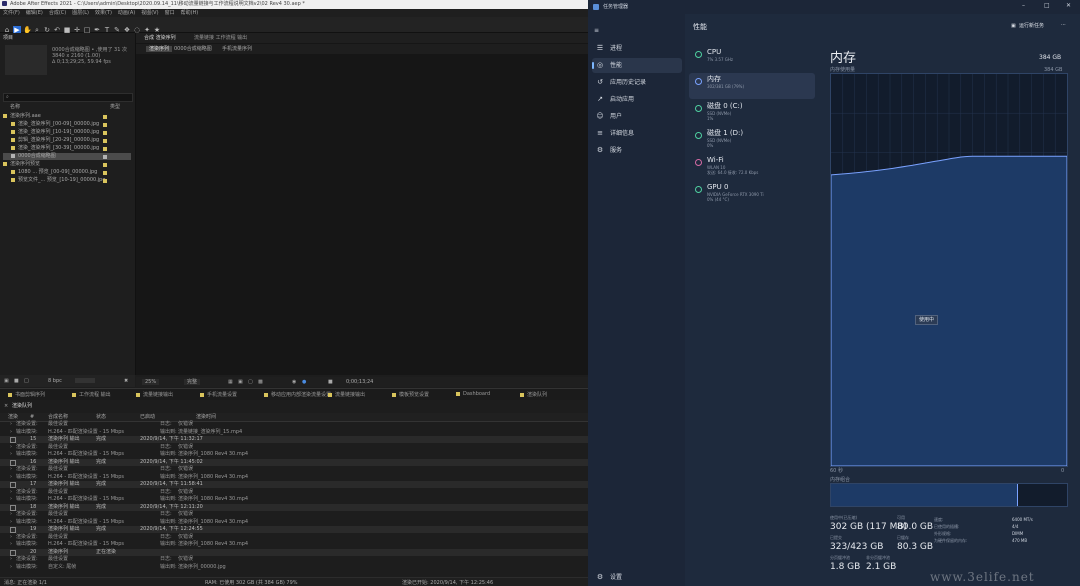 This screenshot has height=586, width=1080. Describe the element at coordinates (294, 529) in the screenshot. I see `render-queue-item: 19 渲染序列 输出 完成 2020/9/14, 下午 12:24:55` at that location.